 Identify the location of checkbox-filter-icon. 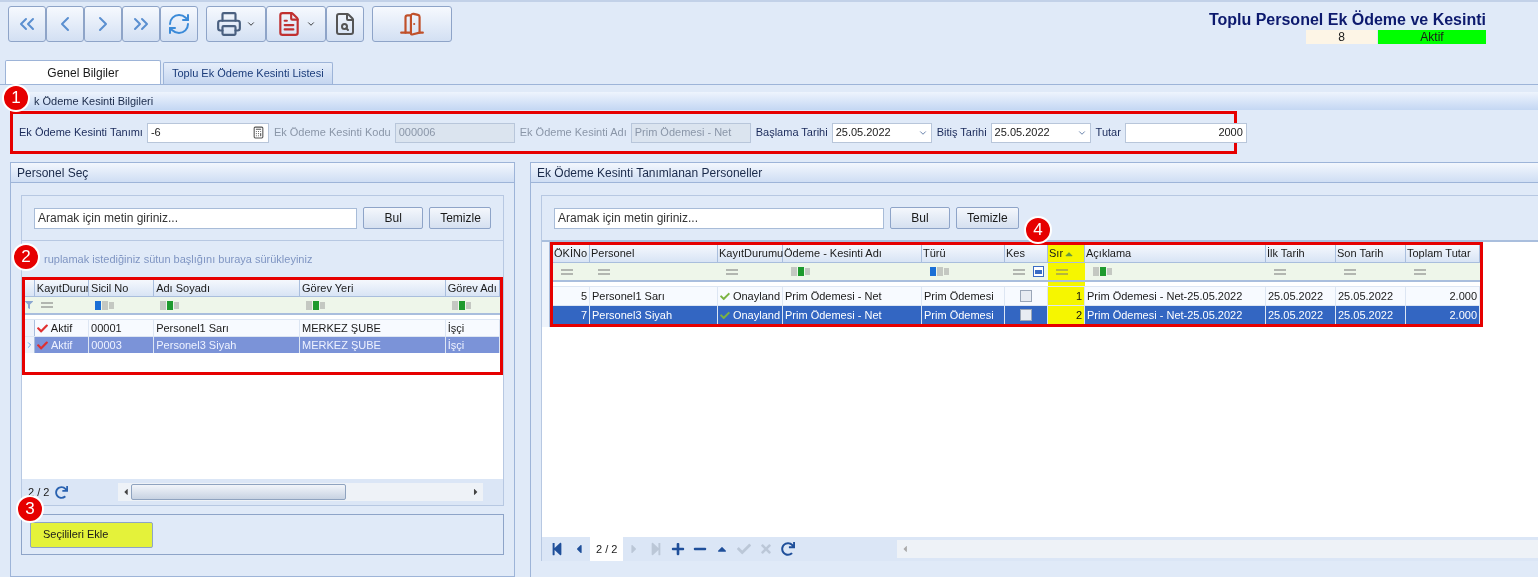
(1038, 271).